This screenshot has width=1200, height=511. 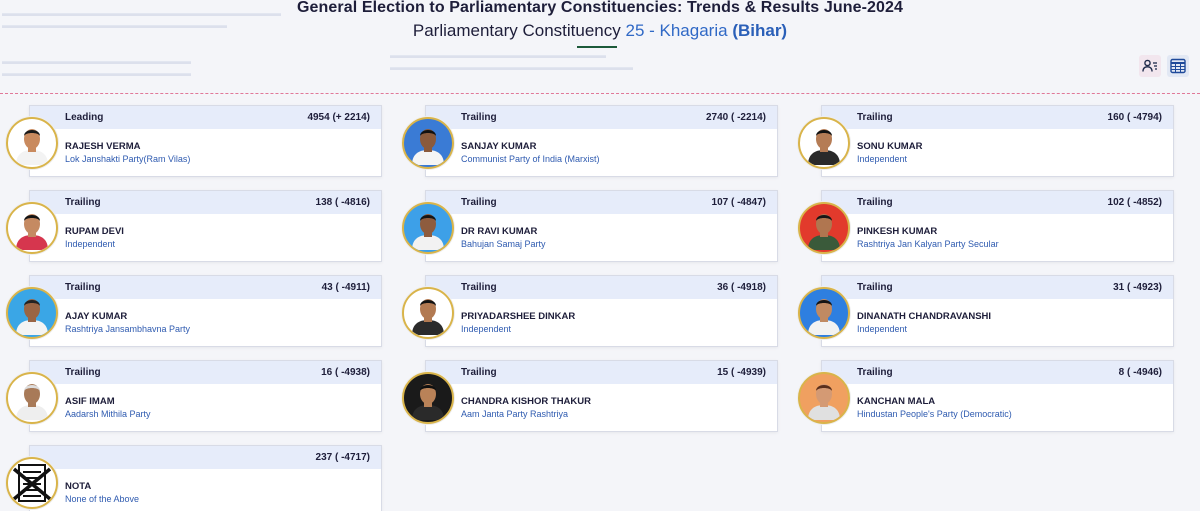 What do you see at coordinates (205, 287) in the screenshot?
I see `card-header: Trailing 43 ( -4911)` at bounding box center [205, 287].